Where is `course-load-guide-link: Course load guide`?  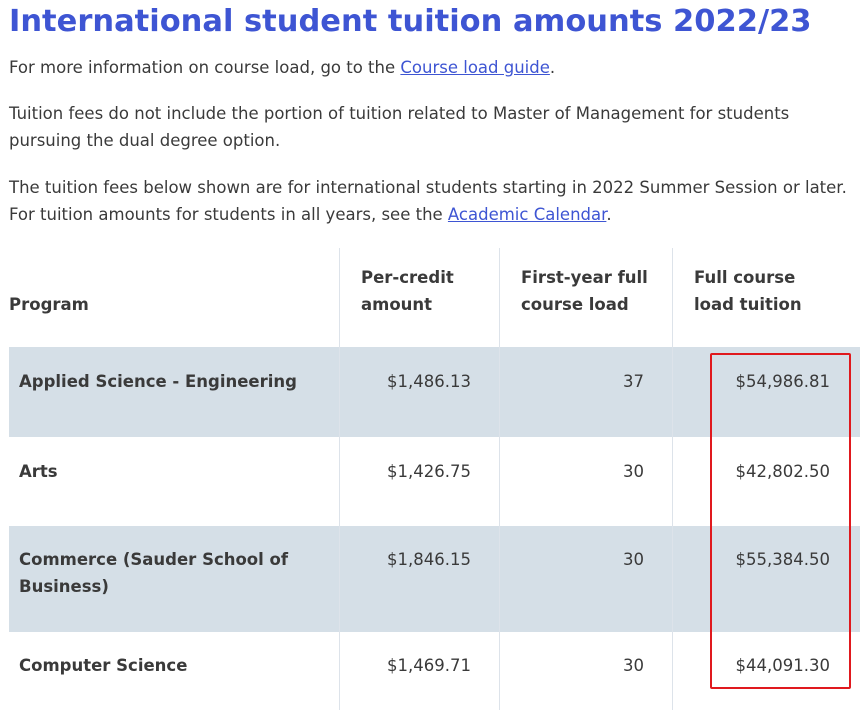 course-load-guide-link: Course load guide is located at coordinates (475, 67).